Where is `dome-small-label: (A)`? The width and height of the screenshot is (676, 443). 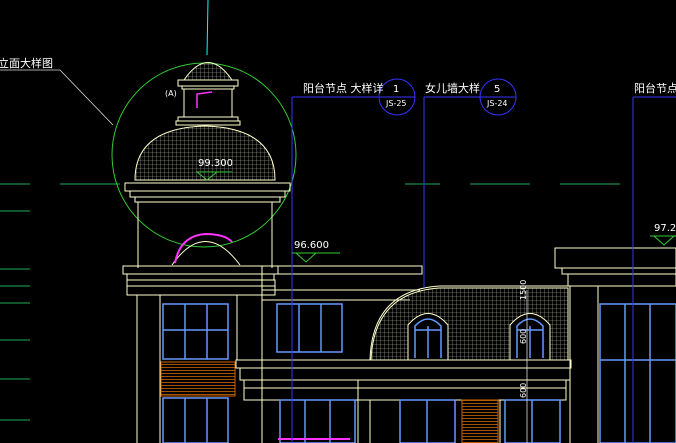 dome-small-label: (A) is located at coordinates (171, 93).